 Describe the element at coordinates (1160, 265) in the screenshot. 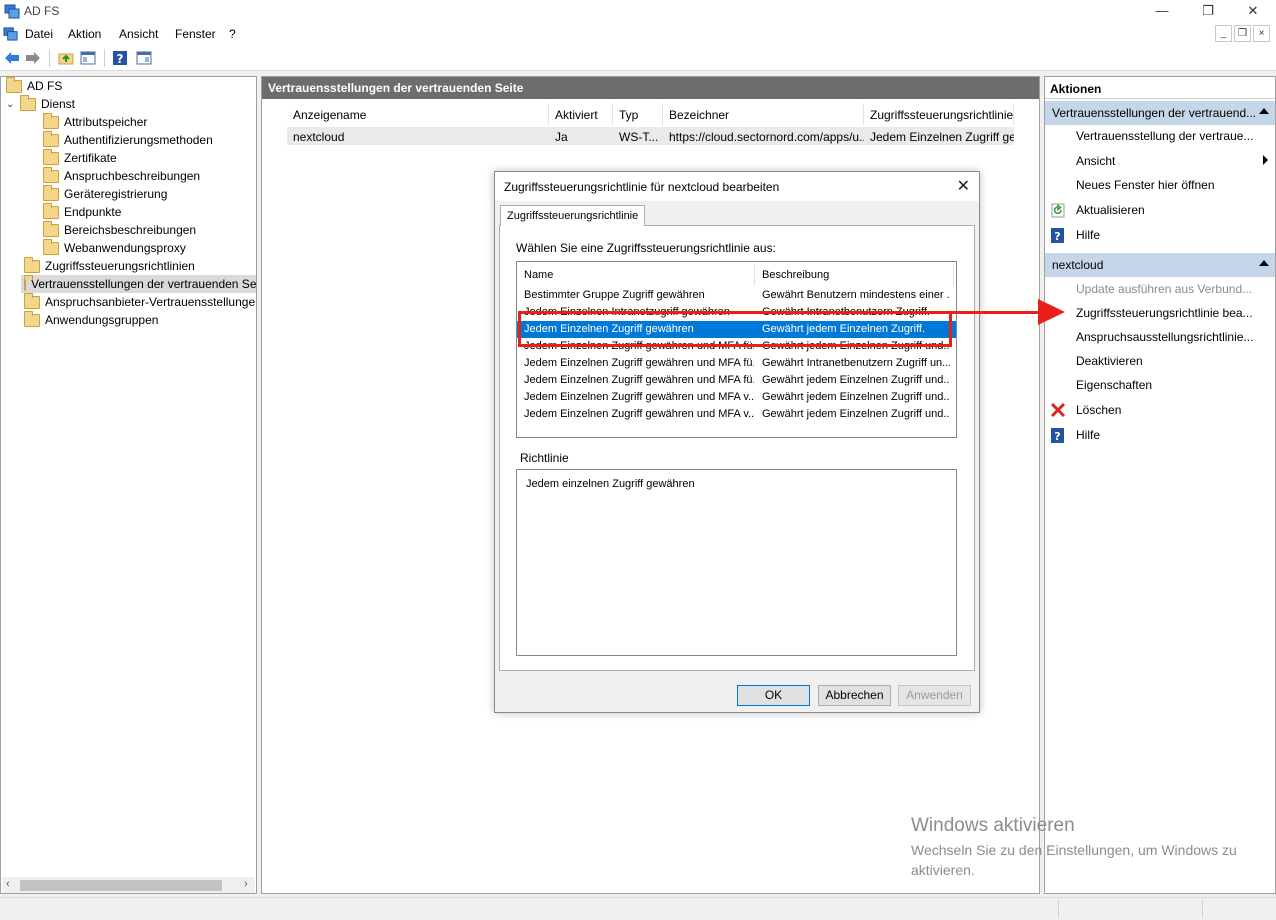

I see `actions-section-nextcloud: nextcloud` at that location.